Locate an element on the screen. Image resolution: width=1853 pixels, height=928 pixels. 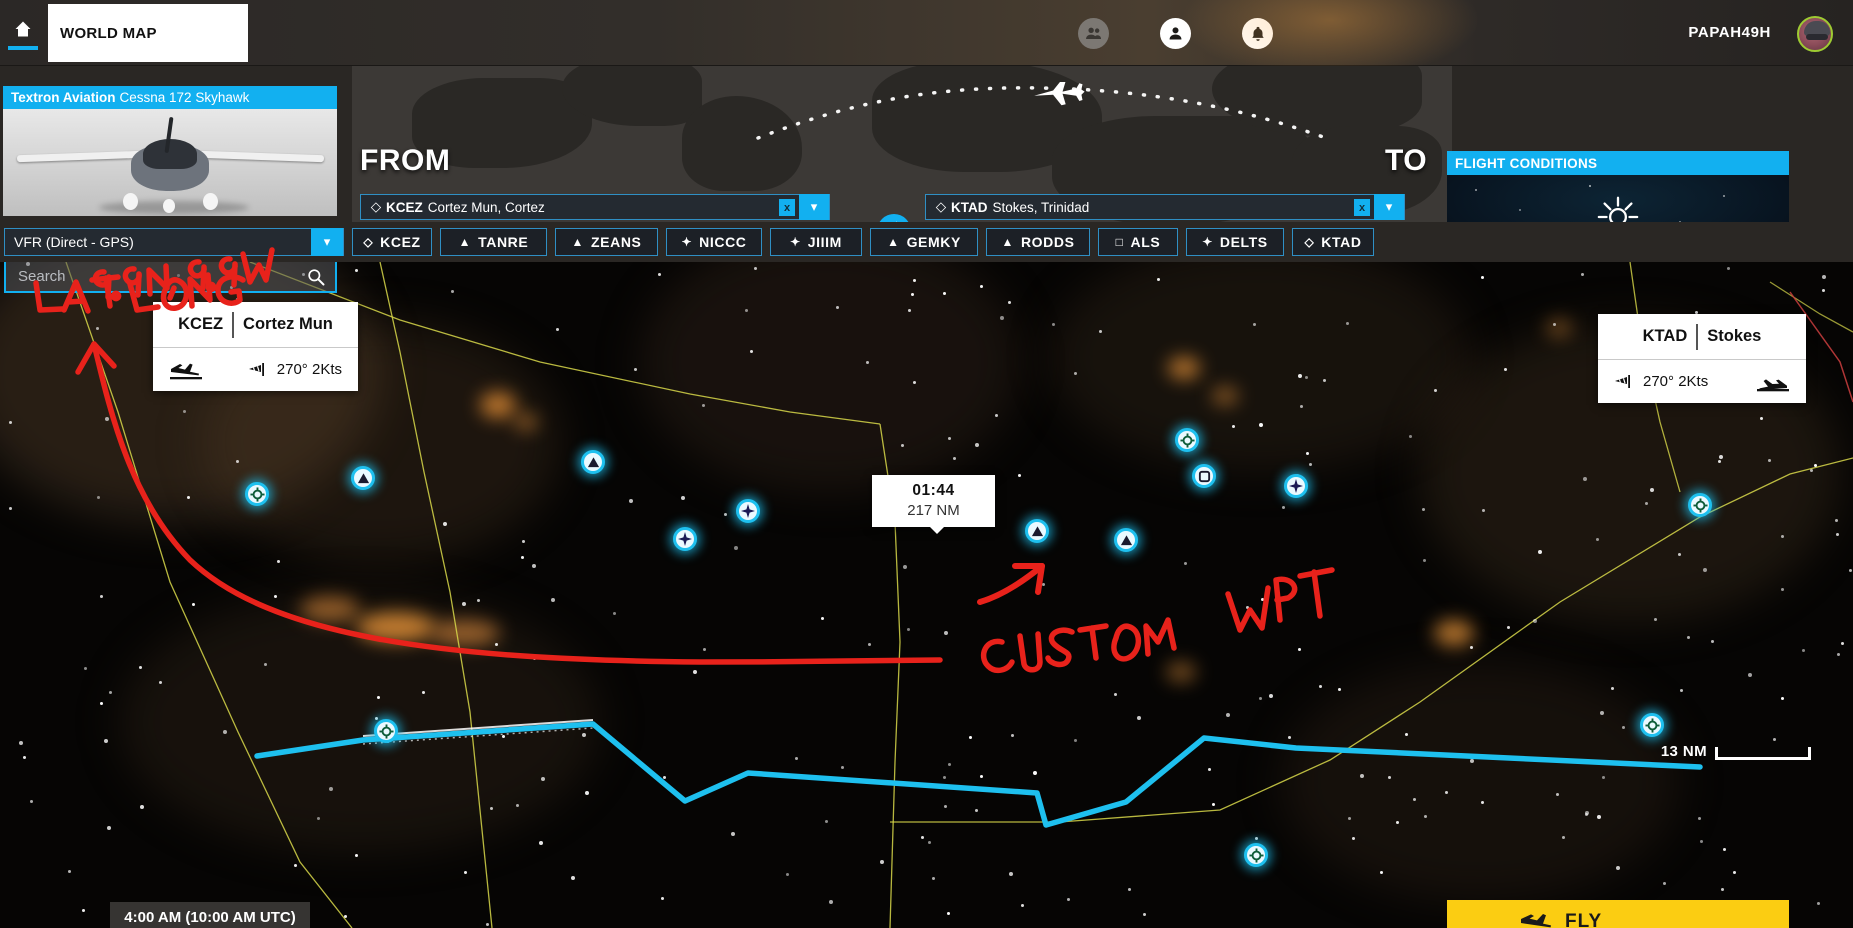
waypoint-chip-zeans: ▲ ZEANS is located at coordinates (606, 242).